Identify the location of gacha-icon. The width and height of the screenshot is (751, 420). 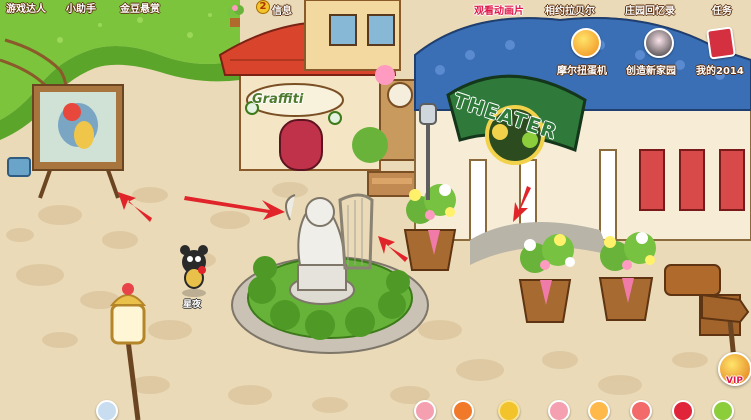
(586, 43).